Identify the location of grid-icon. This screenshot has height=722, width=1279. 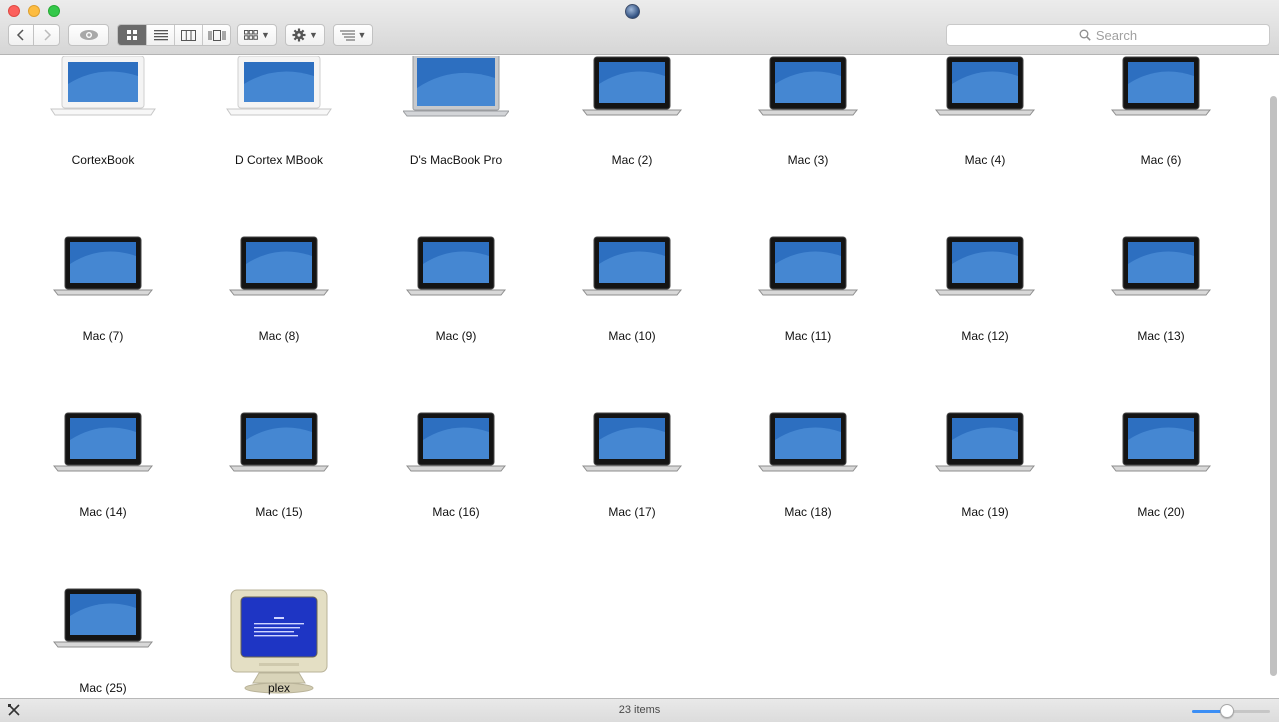
(132, 35).